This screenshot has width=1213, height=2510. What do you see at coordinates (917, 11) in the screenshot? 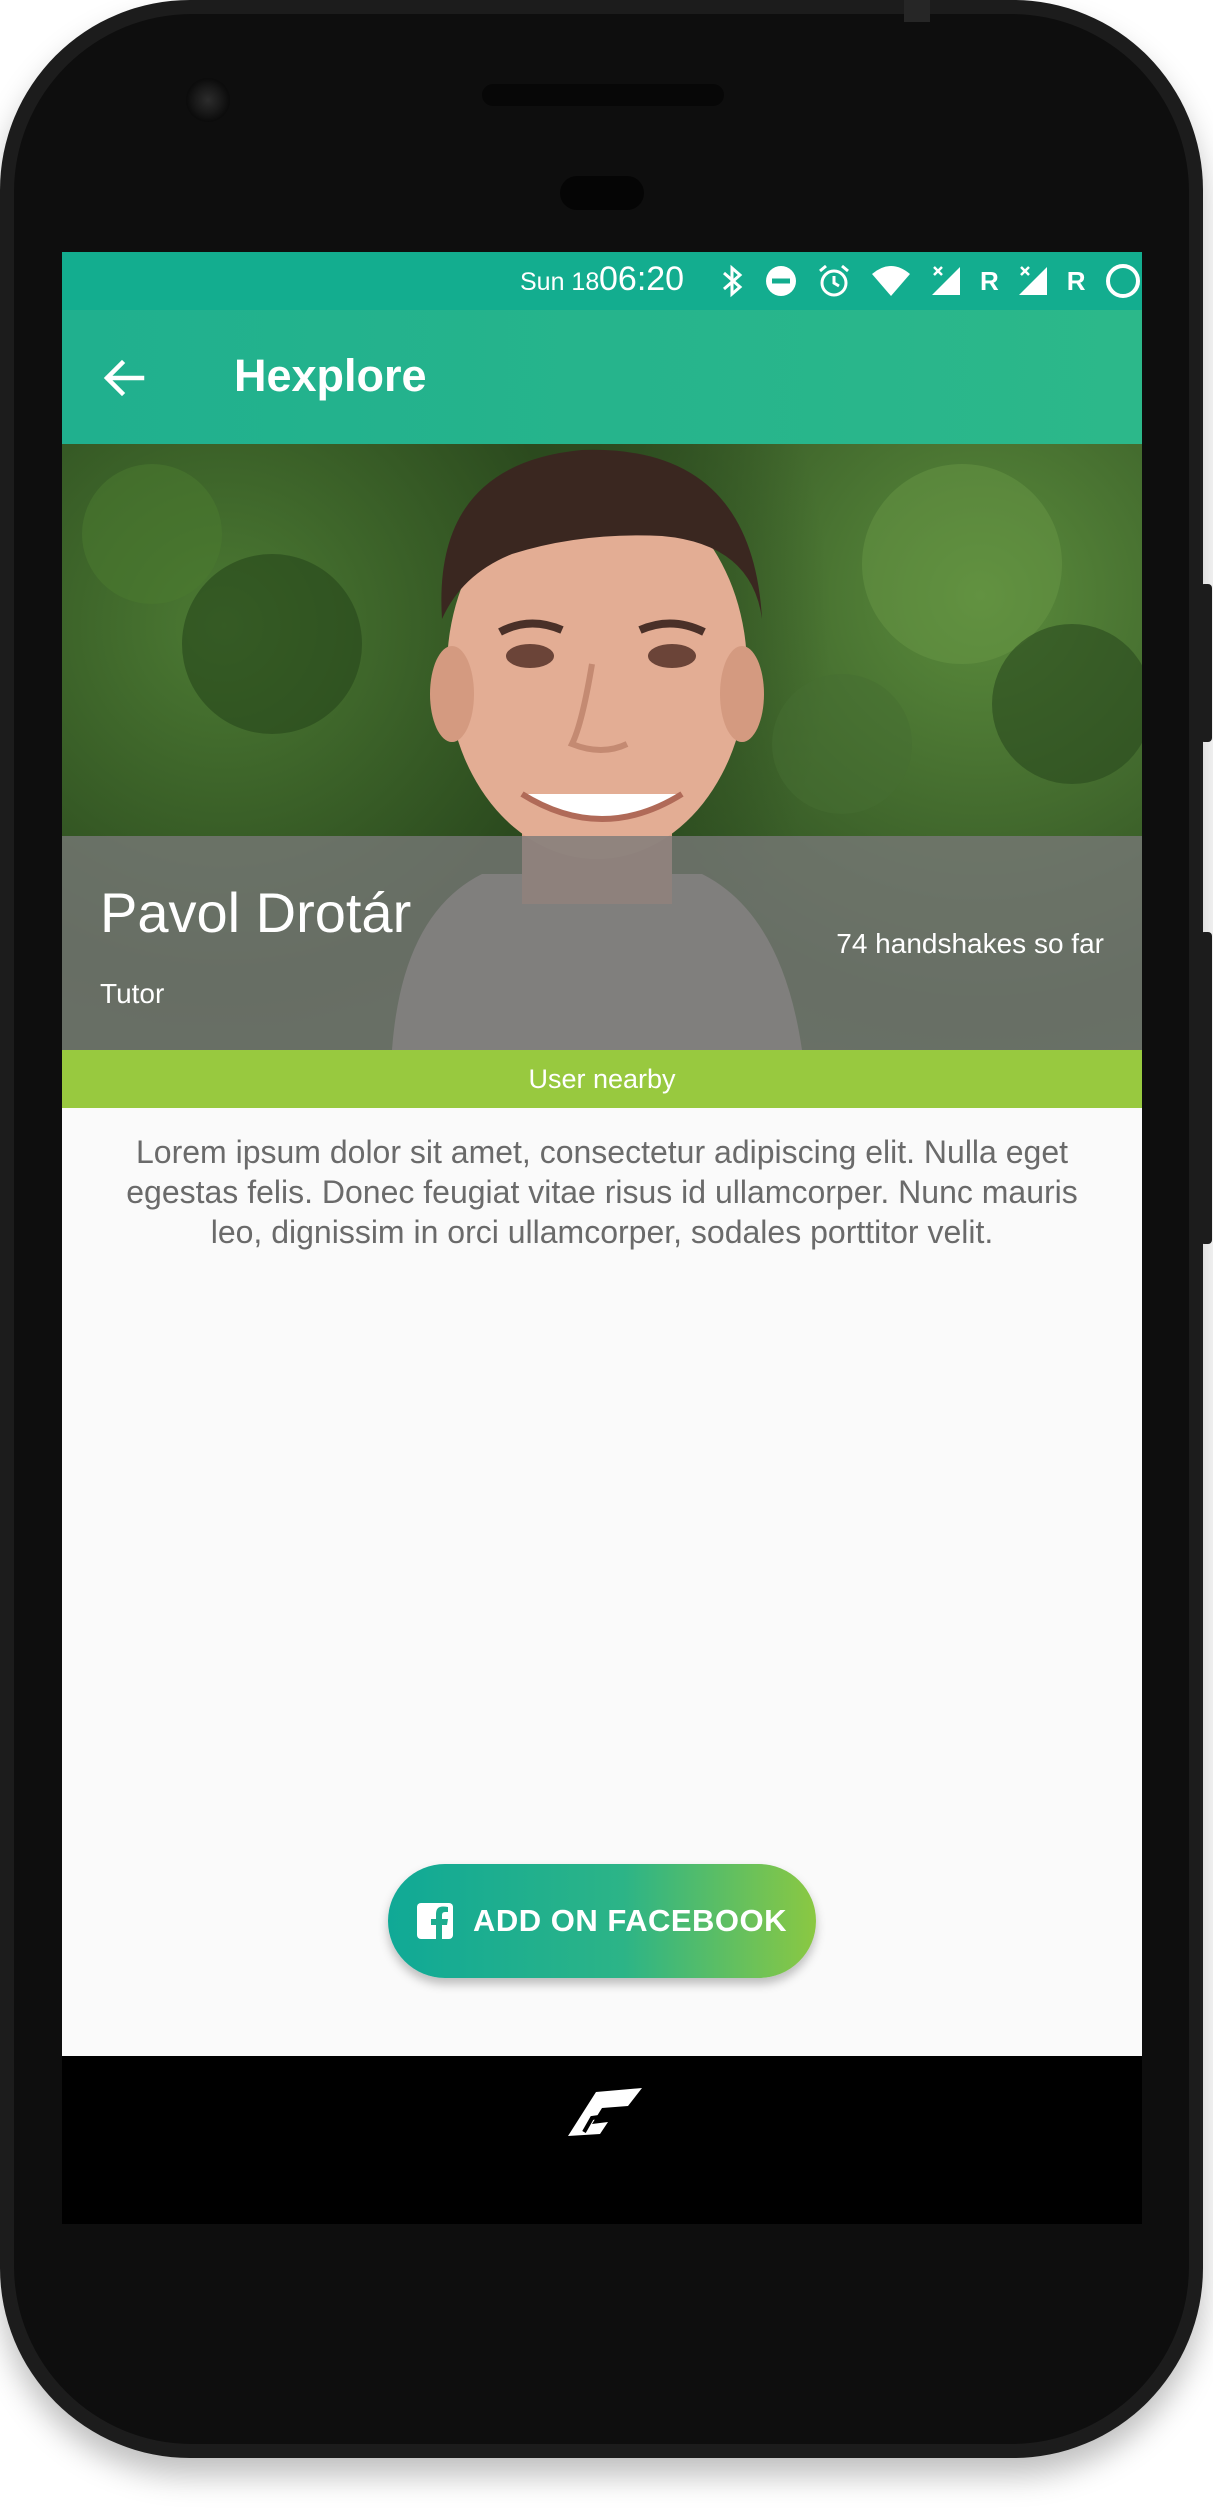
I see `phone-top-button` at bounding box center [917, 11].